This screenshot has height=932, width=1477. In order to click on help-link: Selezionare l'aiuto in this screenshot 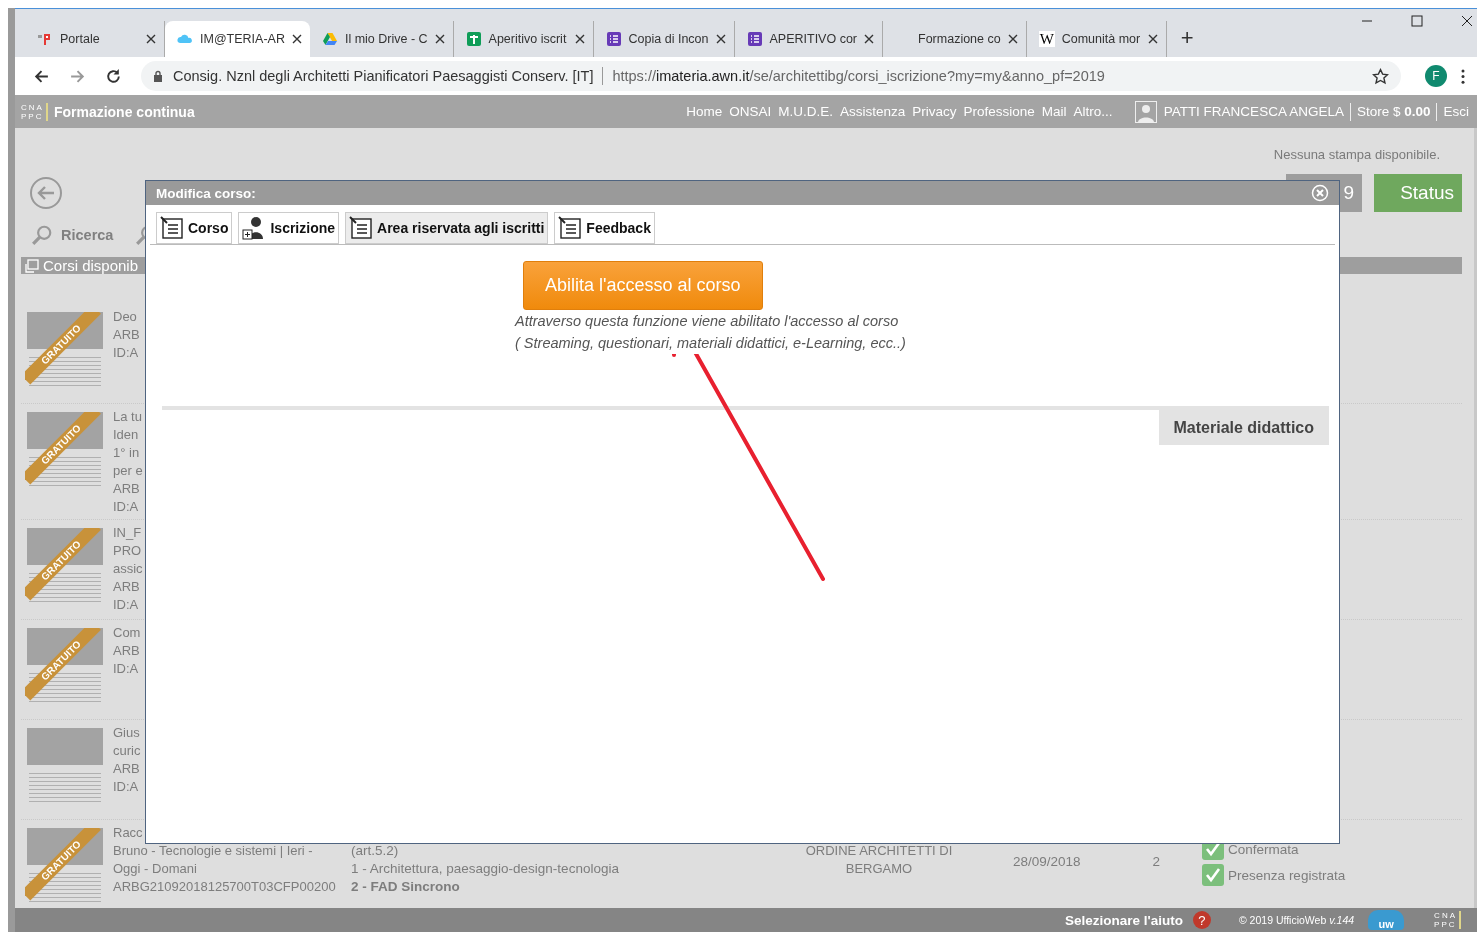, I will do `click(1123, 920)`.